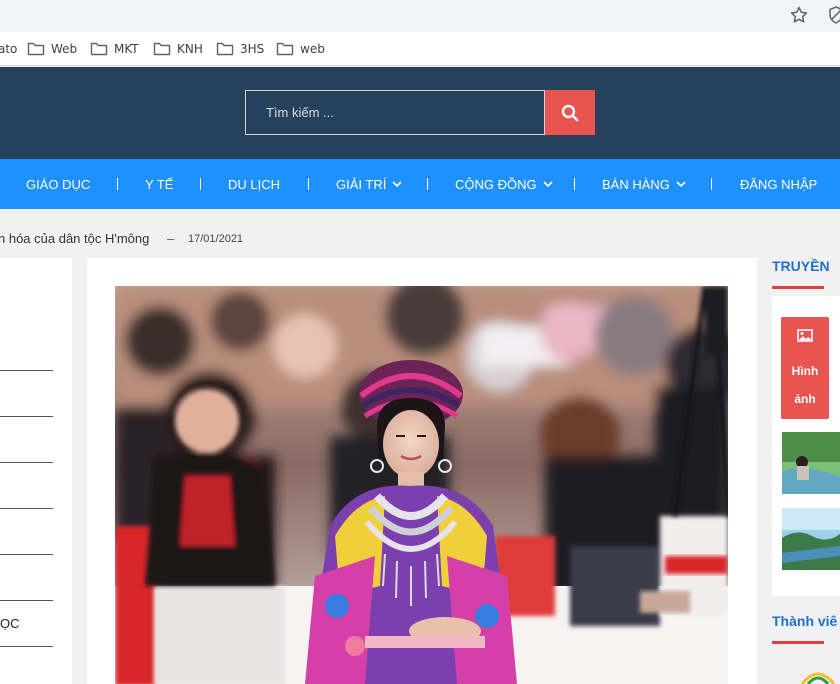 The height and width of the screenshot is (684, 840). Describe the element at coordinates (126, 49) in the screenshot. I see `bookmark-label: MKT` at that location.